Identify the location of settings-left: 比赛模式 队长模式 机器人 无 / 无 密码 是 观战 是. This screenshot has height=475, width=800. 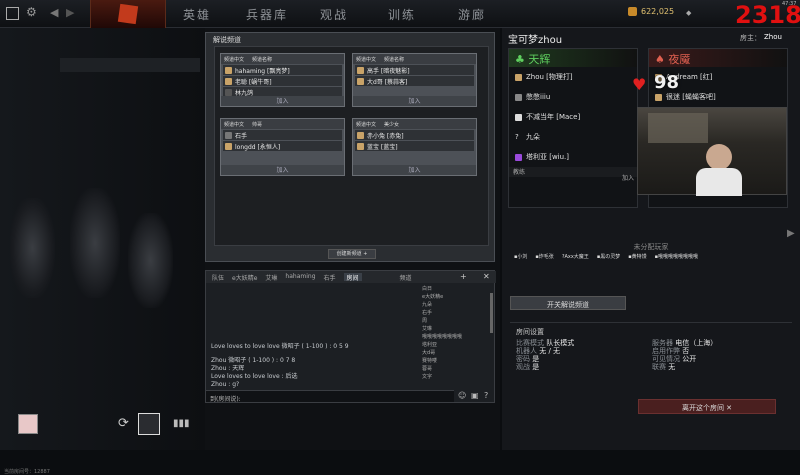
(545, 355).